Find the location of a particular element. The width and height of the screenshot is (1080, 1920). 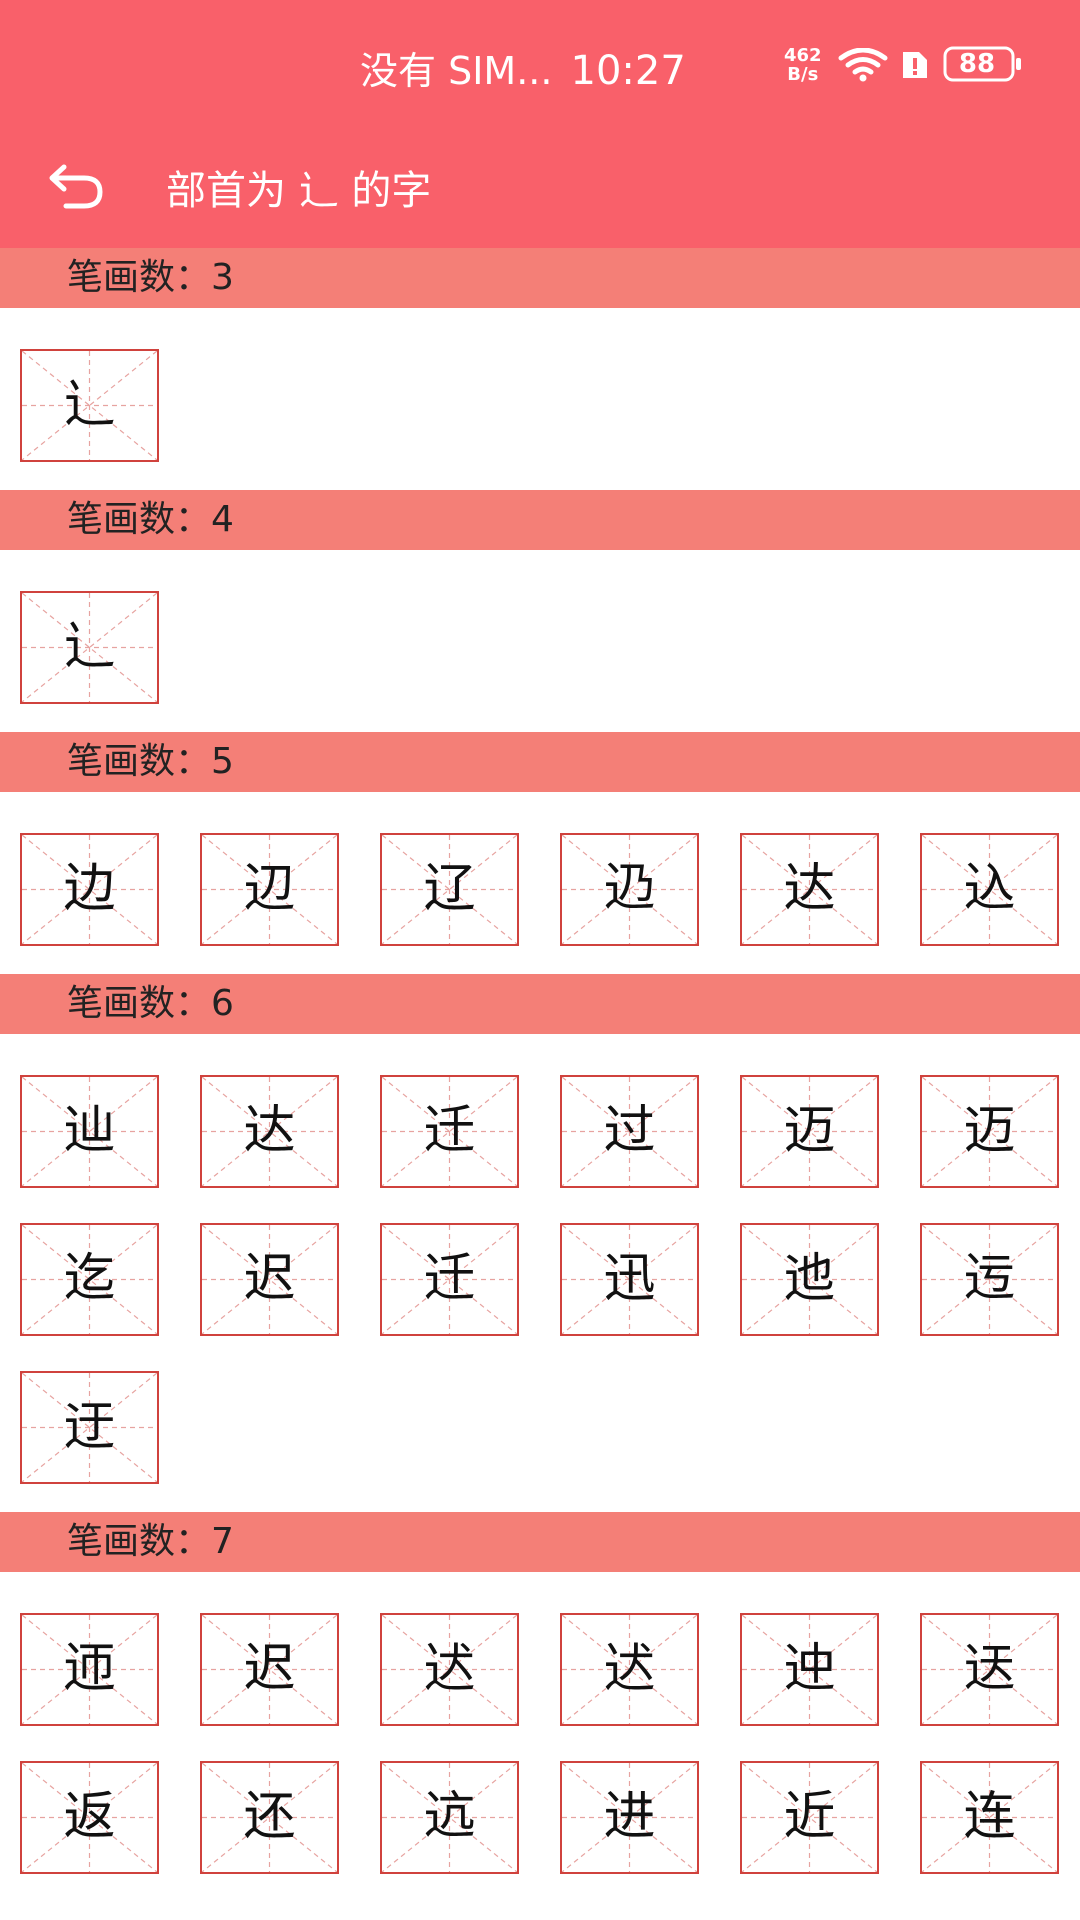

sim-alert-icon is located at coordinates (915, 65).